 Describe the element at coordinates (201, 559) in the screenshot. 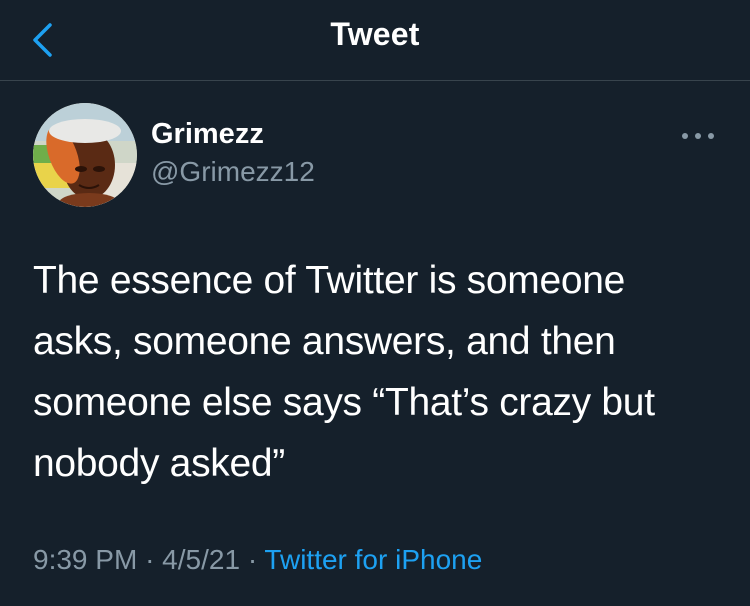

I see `tweet-date: 4/5/21` at that location.